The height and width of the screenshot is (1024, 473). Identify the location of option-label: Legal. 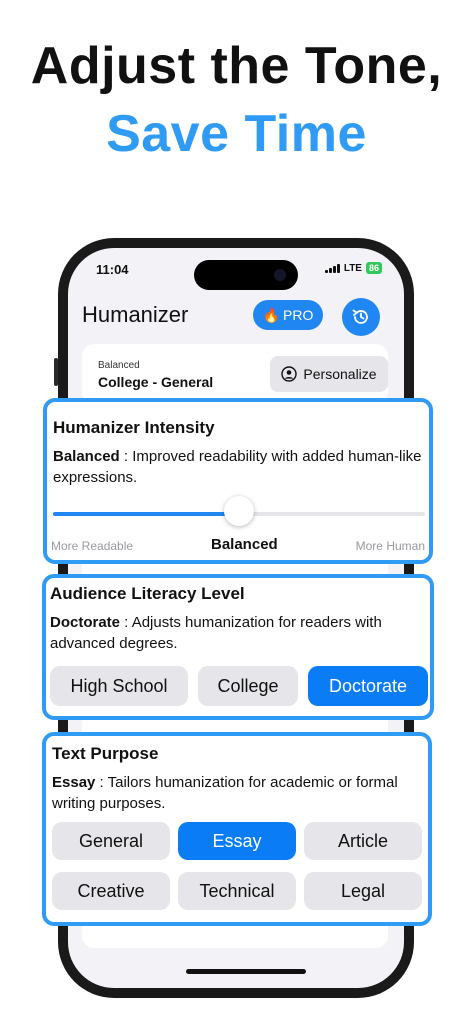
(363, 890).